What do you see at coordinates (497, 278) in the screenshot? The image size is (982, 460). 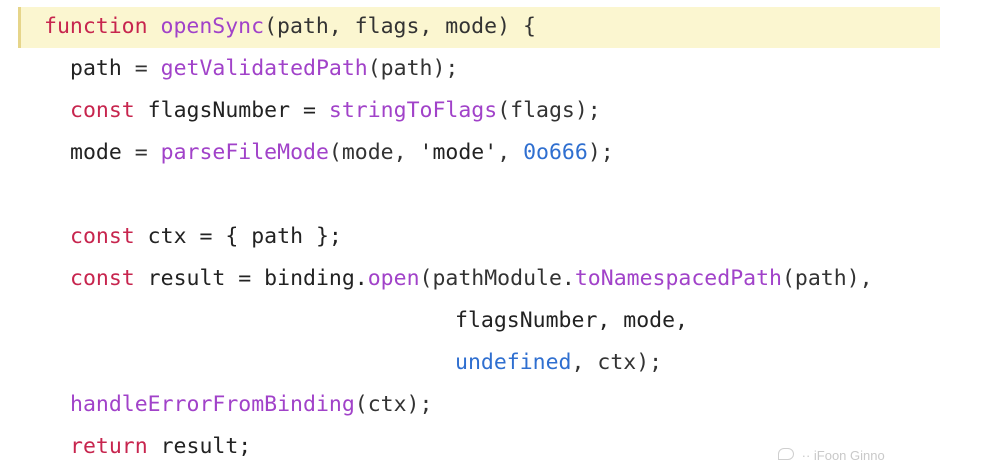 I see `code-token: (pathModule.` at bounding box center [497, 278].